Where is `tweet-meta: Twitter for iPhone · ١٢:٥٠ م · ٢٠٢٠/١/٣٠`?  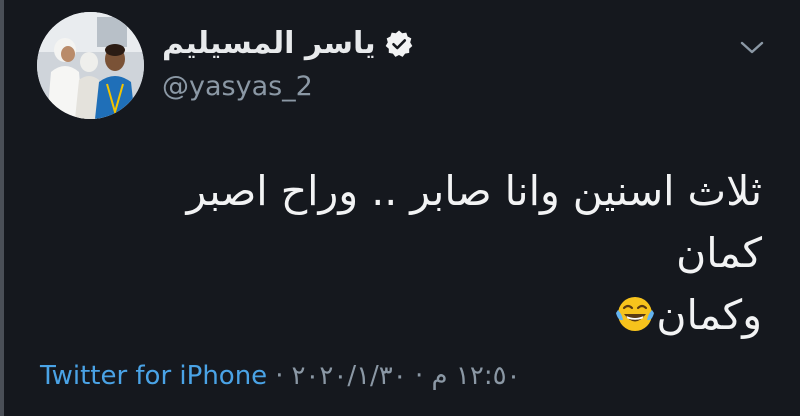
tweet-meta: Twitter for iPhone · ١٢:٥٠ م · ٢٠٢٠/١/٣٠ is located at coordinates (280, 376).